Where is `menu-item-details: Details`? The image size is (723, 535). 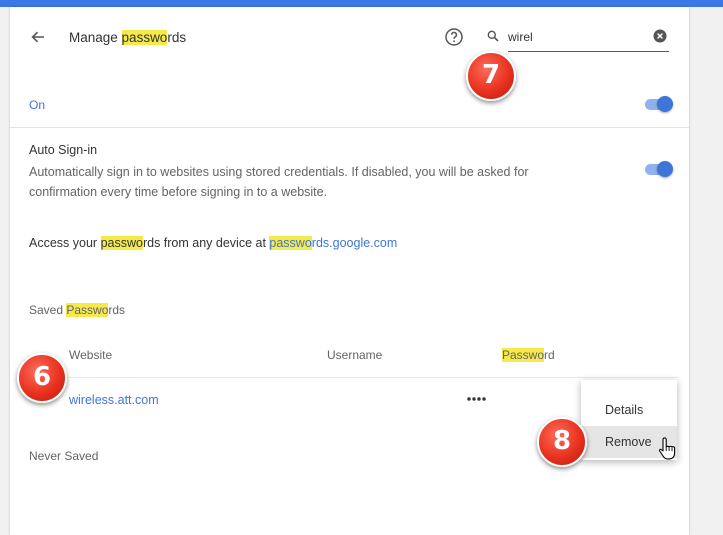 menu-item-details: Details is located at coordinates (629, 410).